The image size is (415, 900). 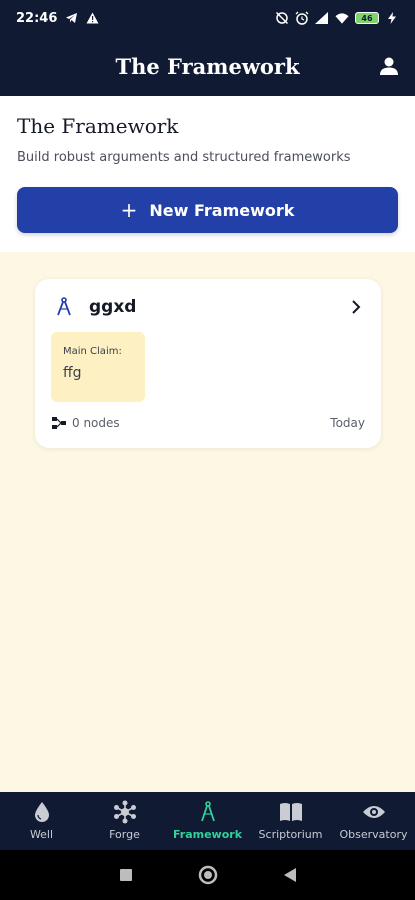 What do you see at coordinates (290, 875) in the screenshot?
I see `back-button` at bounding box center [290, 875].